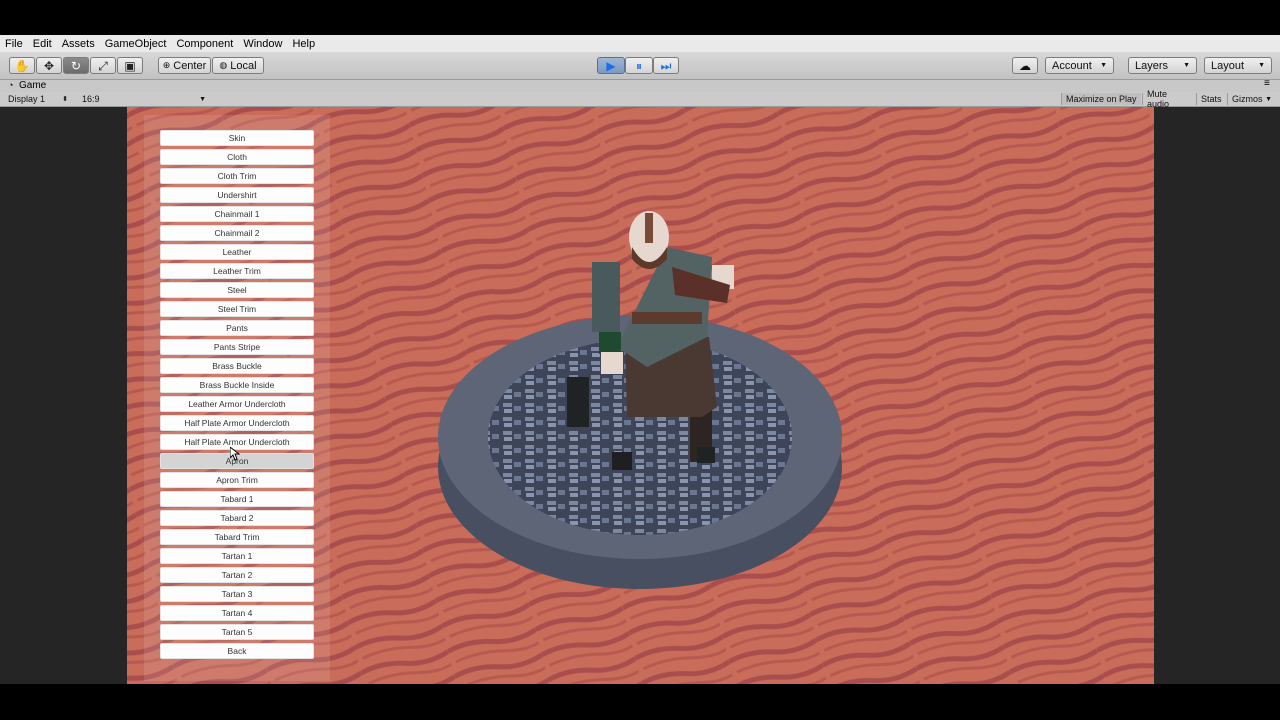  I want to click on apron-trim-button: Apron Trim, so click(237, 480).